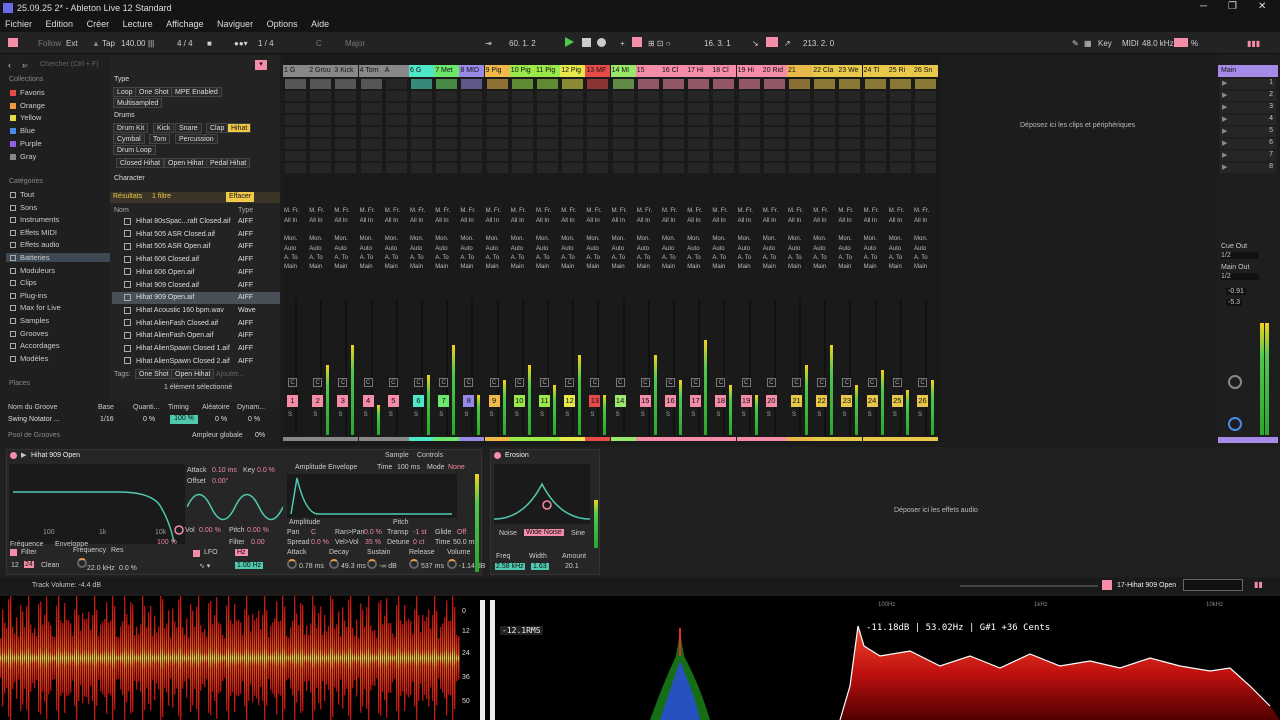 The image size is (1280, 720). Describe the element at coordinates (164, 128) in the screenshot. I see `tag-kick: Kick` at that location.